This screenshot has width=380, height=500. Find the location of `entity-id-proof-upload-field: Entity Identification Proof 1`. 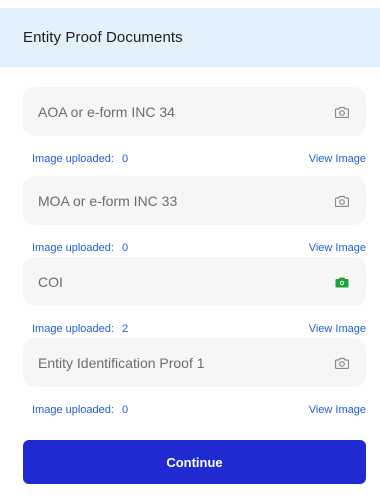

entity-id-proof-upload-field: Entity Identification Proof 1 is located at coordinates (194, 362).